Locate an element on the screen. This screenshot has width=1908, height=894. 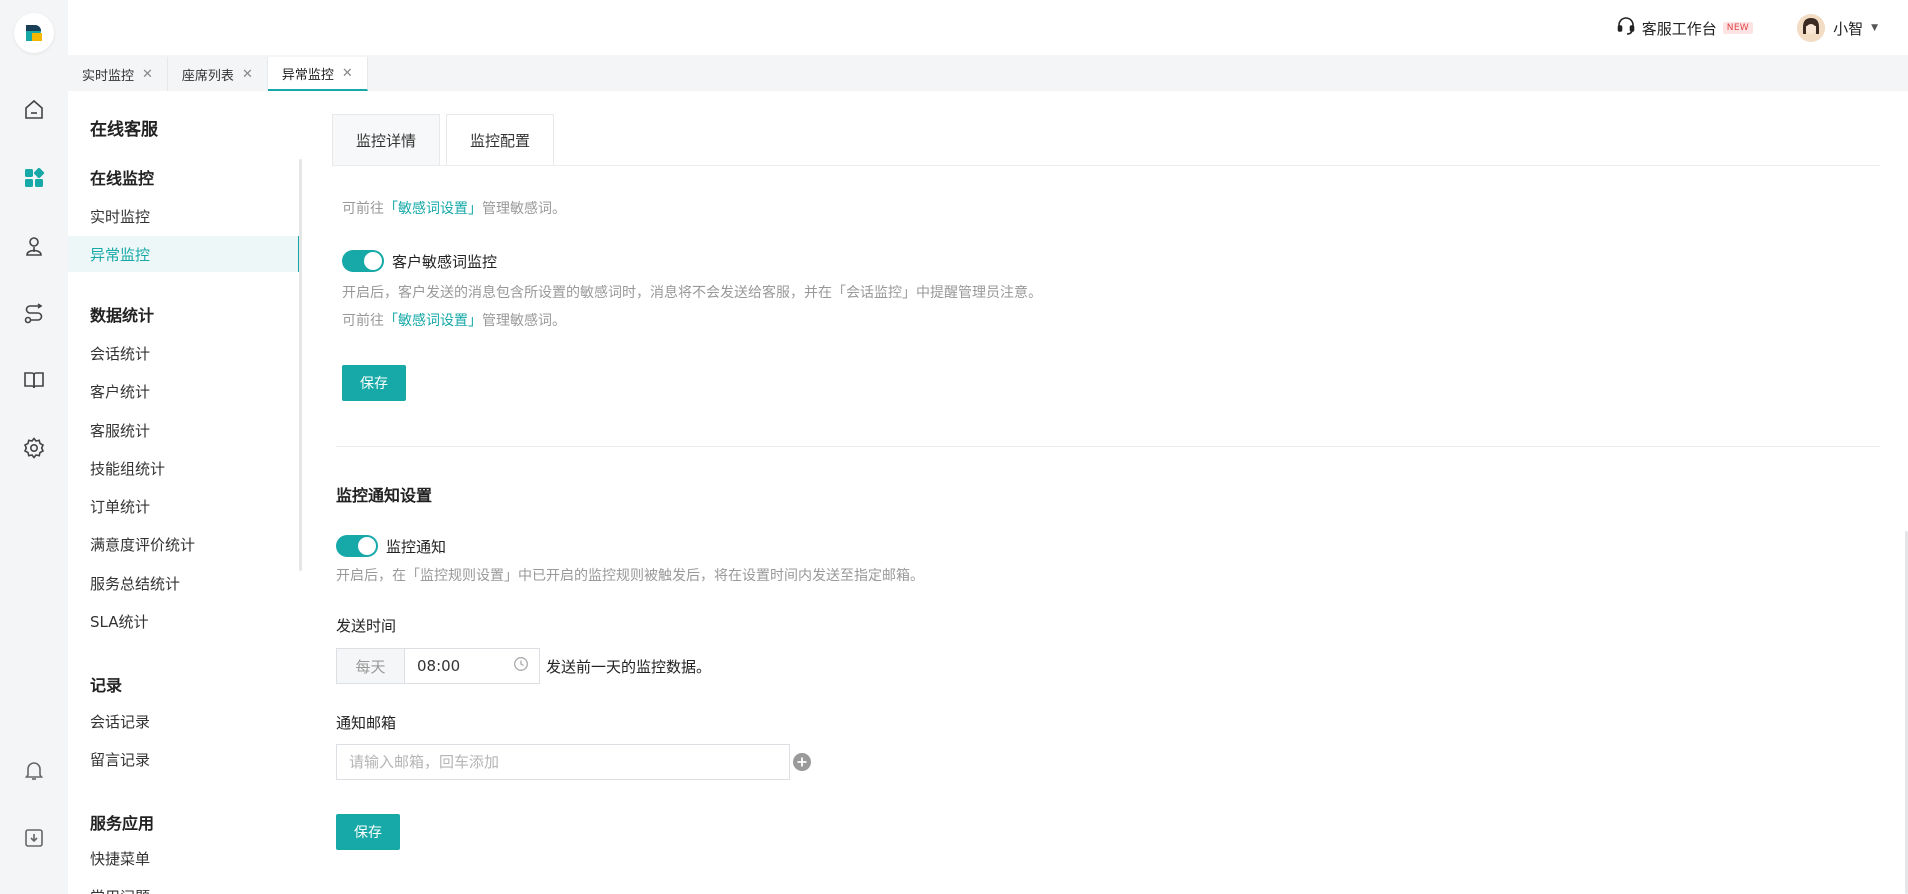
tabs-divider is located at coordinates (1106, 165).